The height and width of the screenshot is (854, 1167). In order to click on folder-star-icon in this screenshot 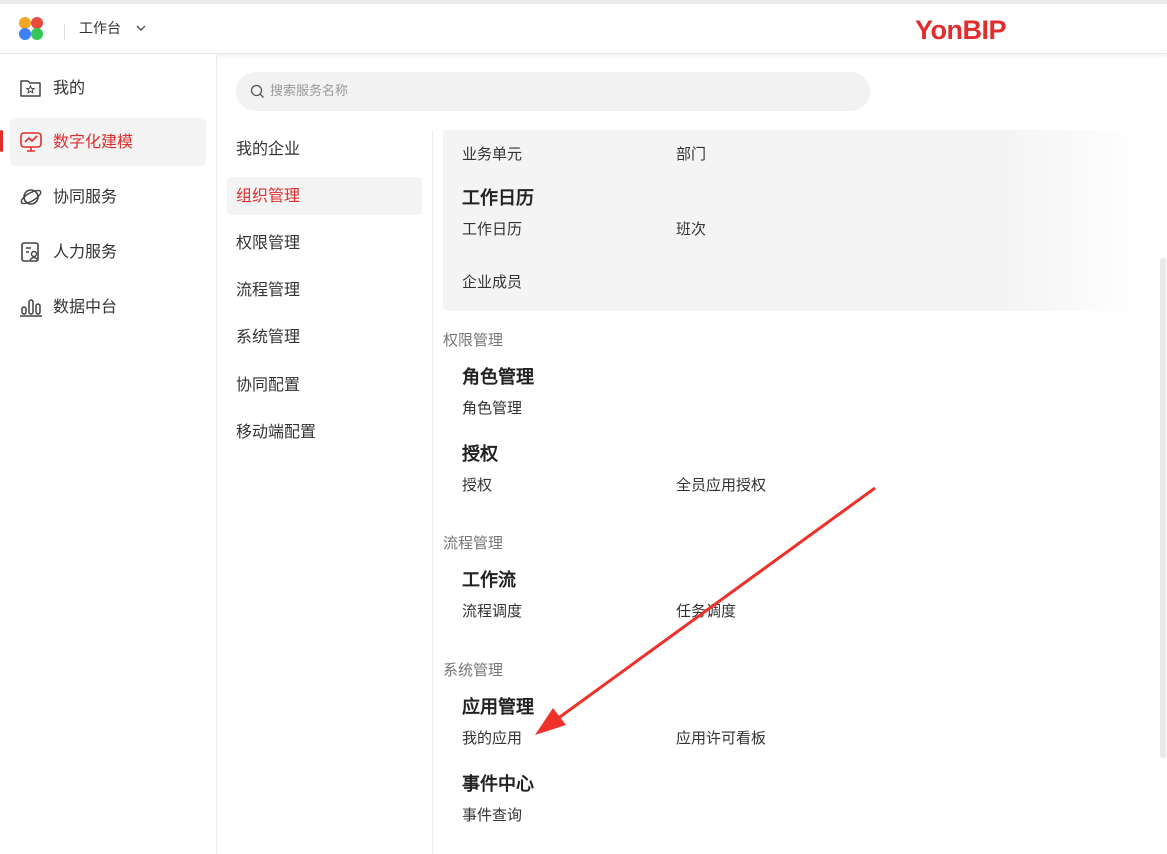, I will do `click(30, 88)`.